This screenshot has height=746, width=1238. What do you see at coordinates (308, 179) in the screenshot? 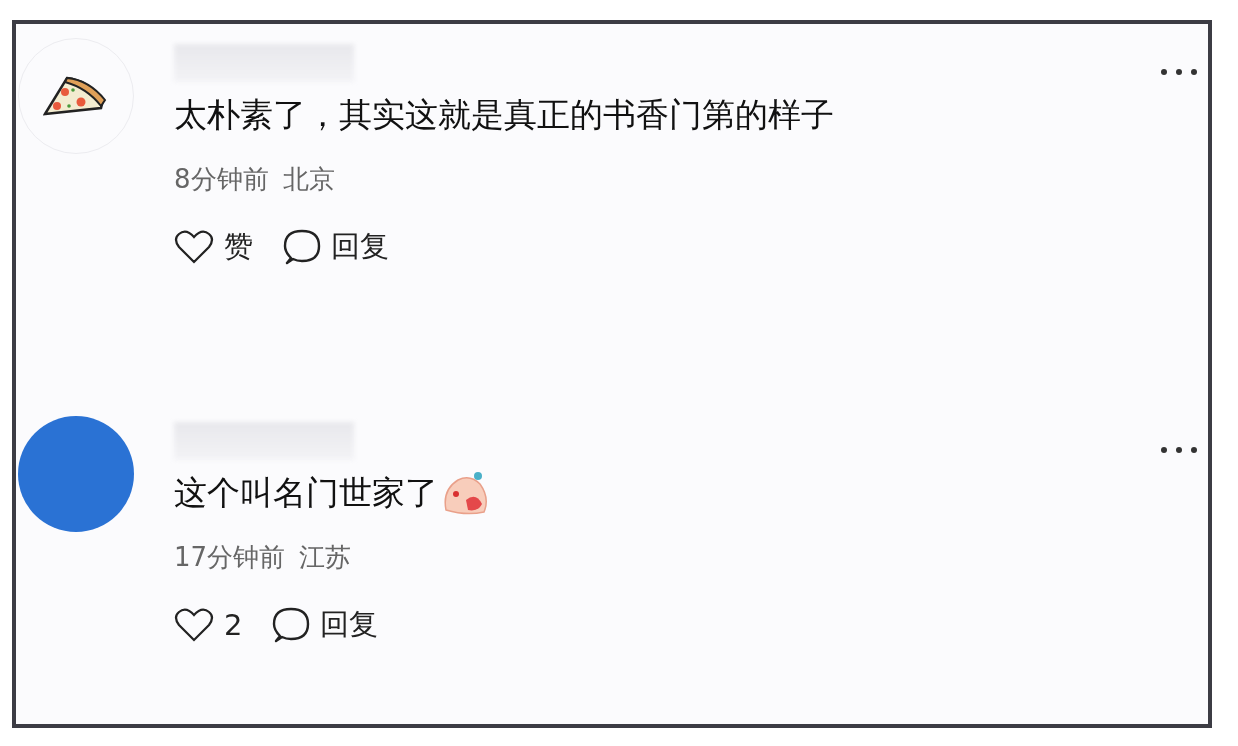
I see `comment-location: 北京` at bounding box center [308, 179].